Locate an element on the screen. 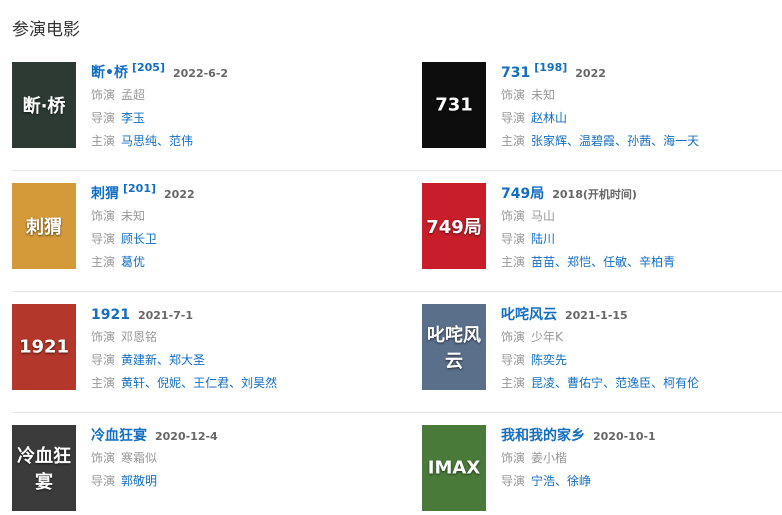 Image resolution: width=782 pixels, height=515 pixels. film-item: 断·桥 断•桥 [205] 2022-6-2 饰演 孟超 导演 李玉 主演 马思纯、范伟 is located at coordinates (189, 106).